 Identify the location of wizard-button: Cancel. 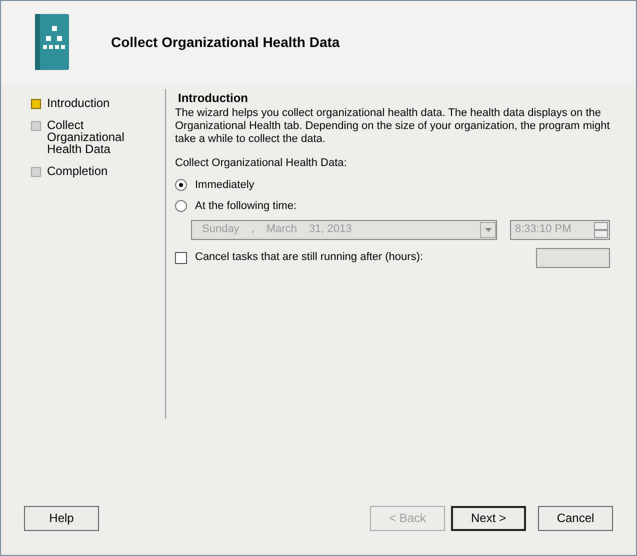
(575, 518).